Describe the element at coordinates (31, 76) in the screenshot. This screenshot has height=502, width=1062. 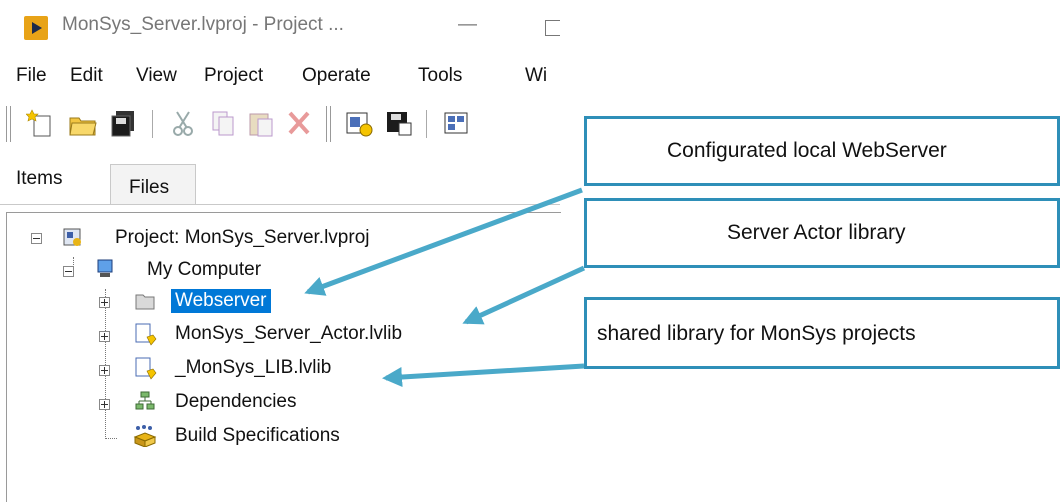
I see `menu-file: File` at that location.